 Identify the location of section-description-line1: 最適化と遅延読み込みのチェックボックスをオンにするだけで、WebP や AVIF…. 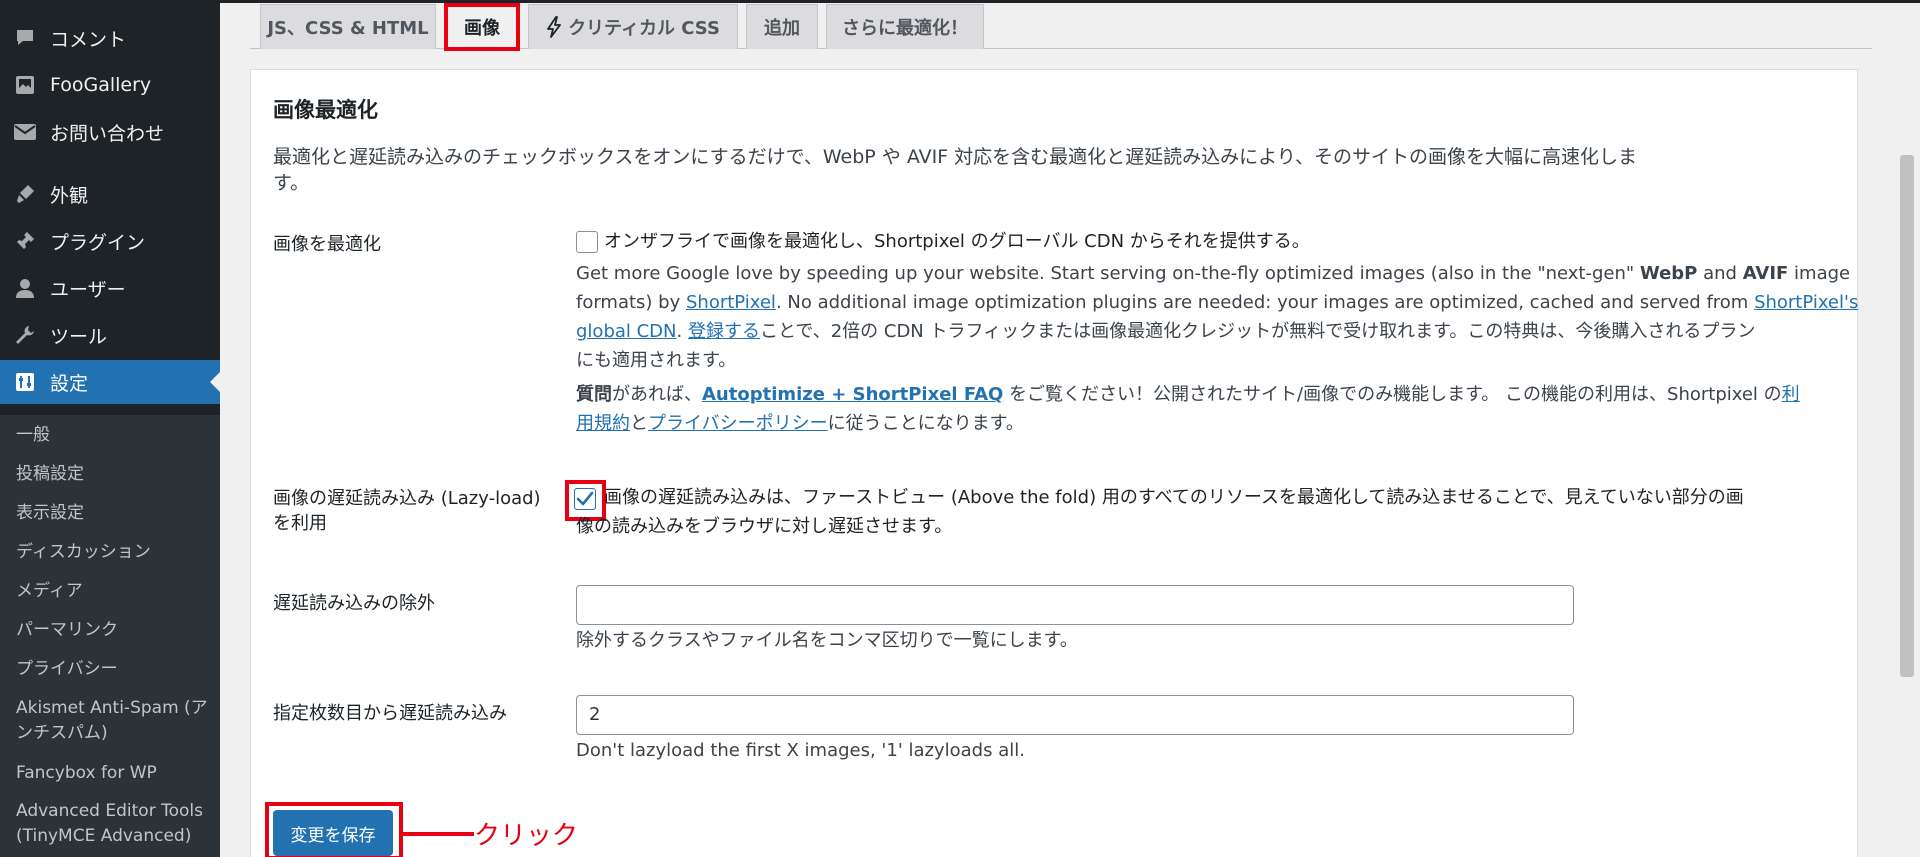
(955, 157).